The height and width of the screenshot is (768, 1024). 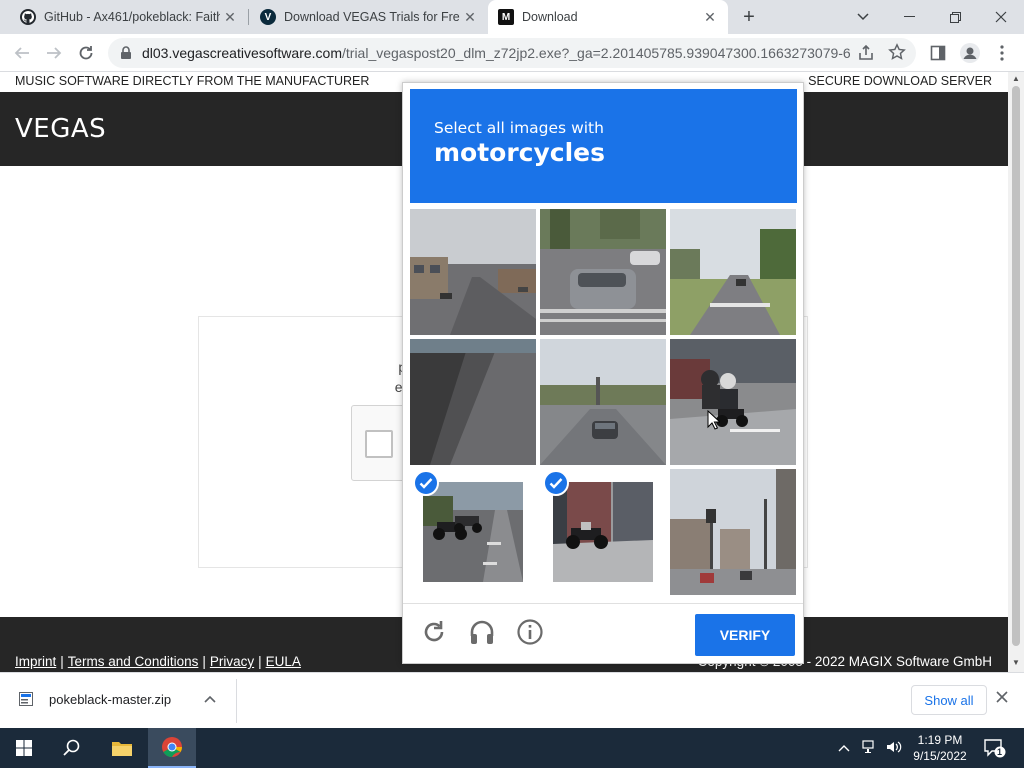 What do you see at coordinates (127, 53) in the screenshot?
I see `lock-icon` at bounding box center [127, 53].